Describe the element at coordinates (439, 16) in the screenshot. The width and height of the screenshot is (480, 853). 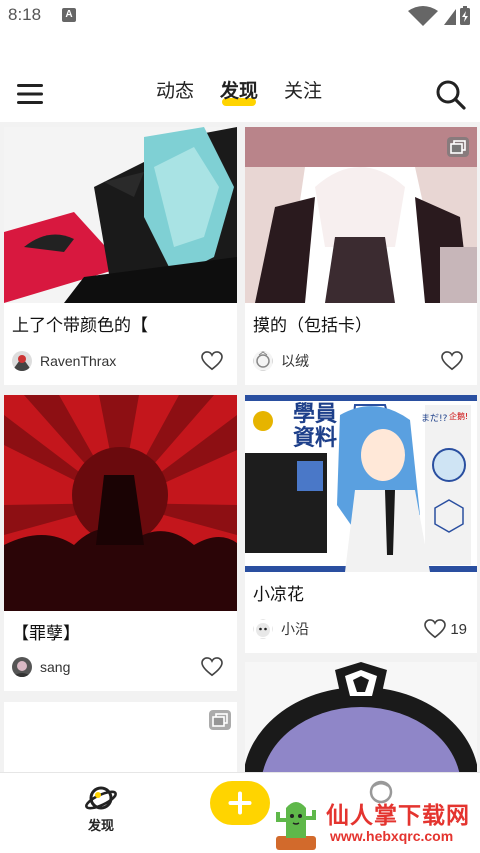
I see `wifi-battery-icon` at that location.